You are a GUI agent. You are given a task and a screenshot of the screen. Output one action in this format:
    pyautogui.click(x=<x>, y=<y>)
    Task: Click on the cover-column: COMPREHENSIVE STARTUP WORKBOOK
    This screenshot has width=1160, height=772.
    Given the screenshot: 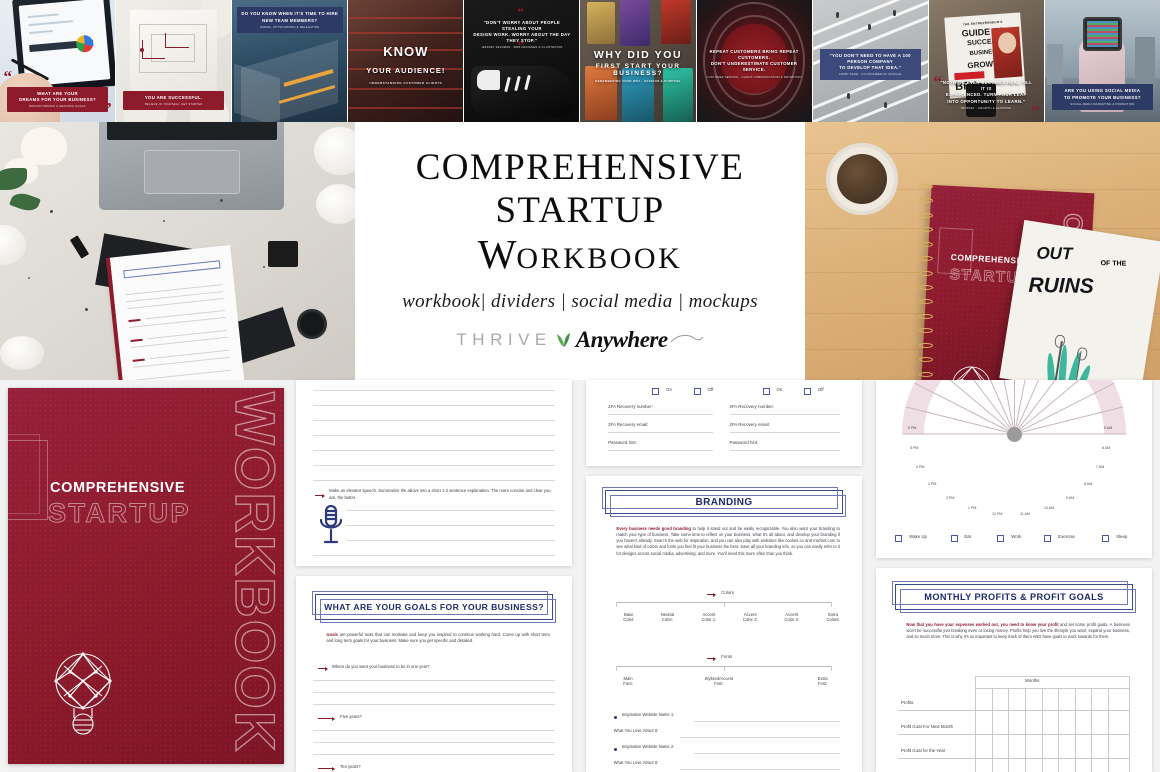 What is the action you would take?
    pyautogui.click(x=145, y=576)
    